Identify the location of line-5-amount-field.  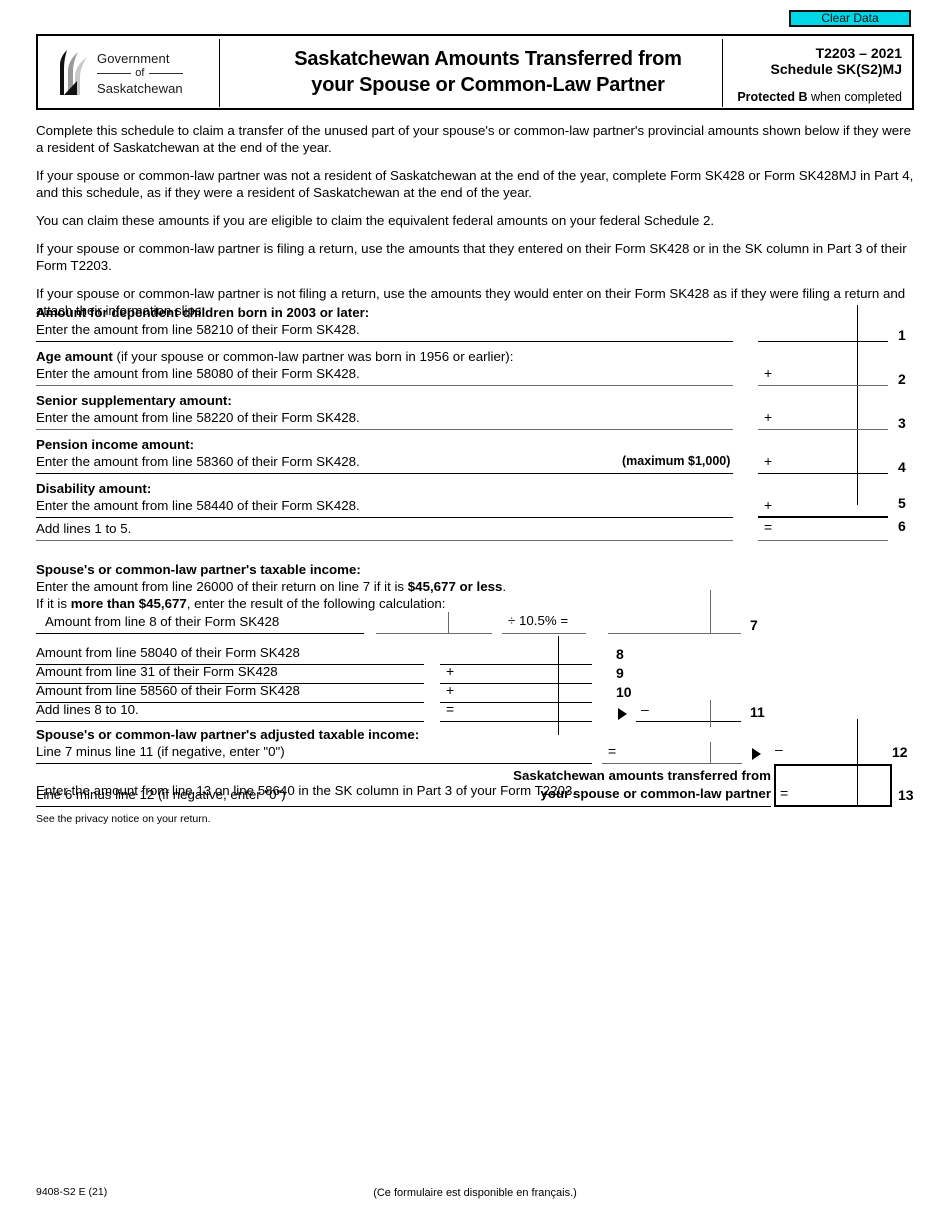
(823, 517).